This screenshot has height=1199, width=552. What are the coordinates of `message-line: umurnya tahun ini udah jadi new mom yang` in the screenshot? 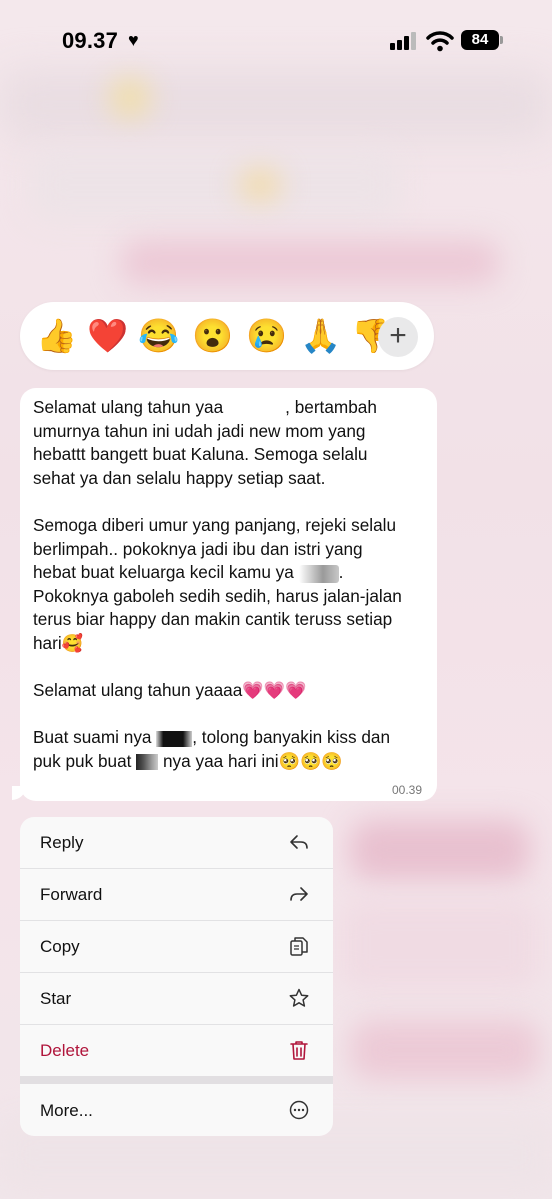 It's located at (199, 430).